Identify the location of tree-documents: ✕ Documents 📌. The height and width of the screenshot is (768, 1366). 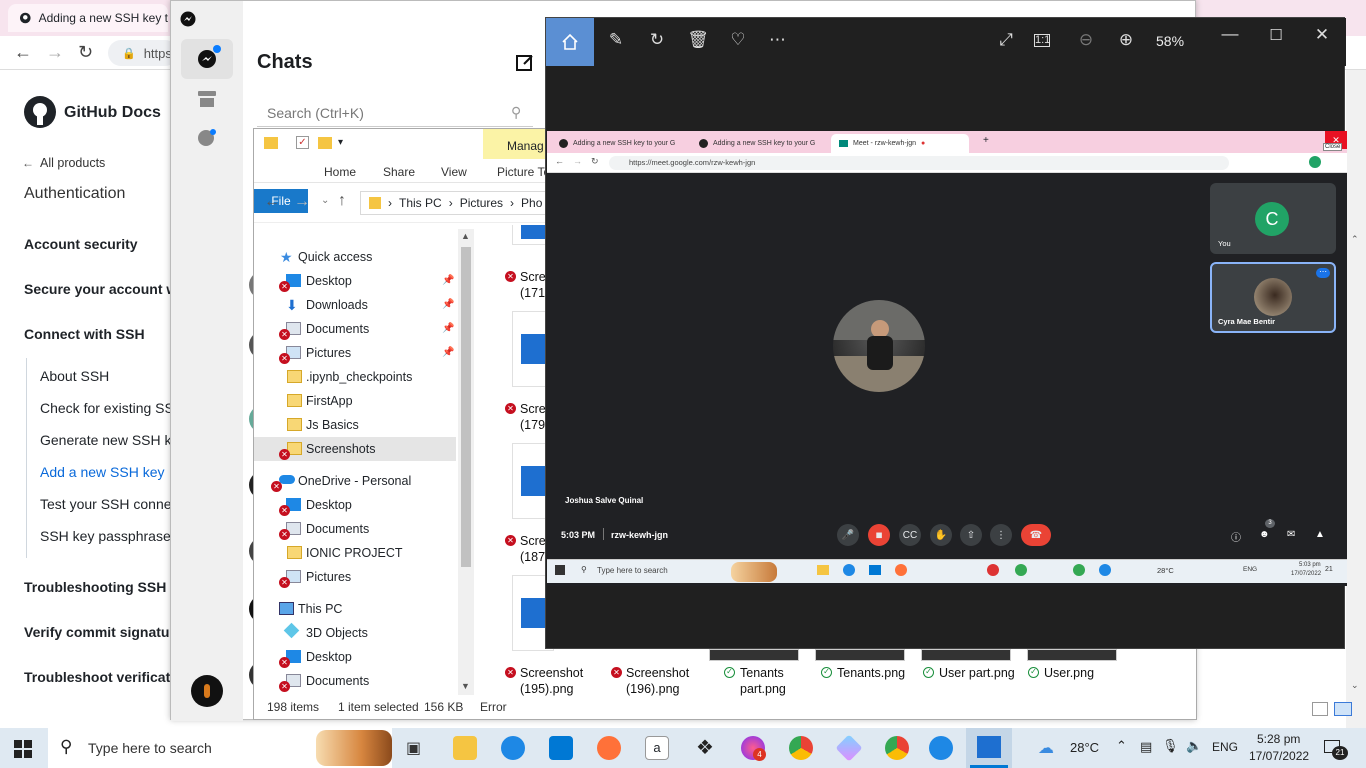
(354, 329).